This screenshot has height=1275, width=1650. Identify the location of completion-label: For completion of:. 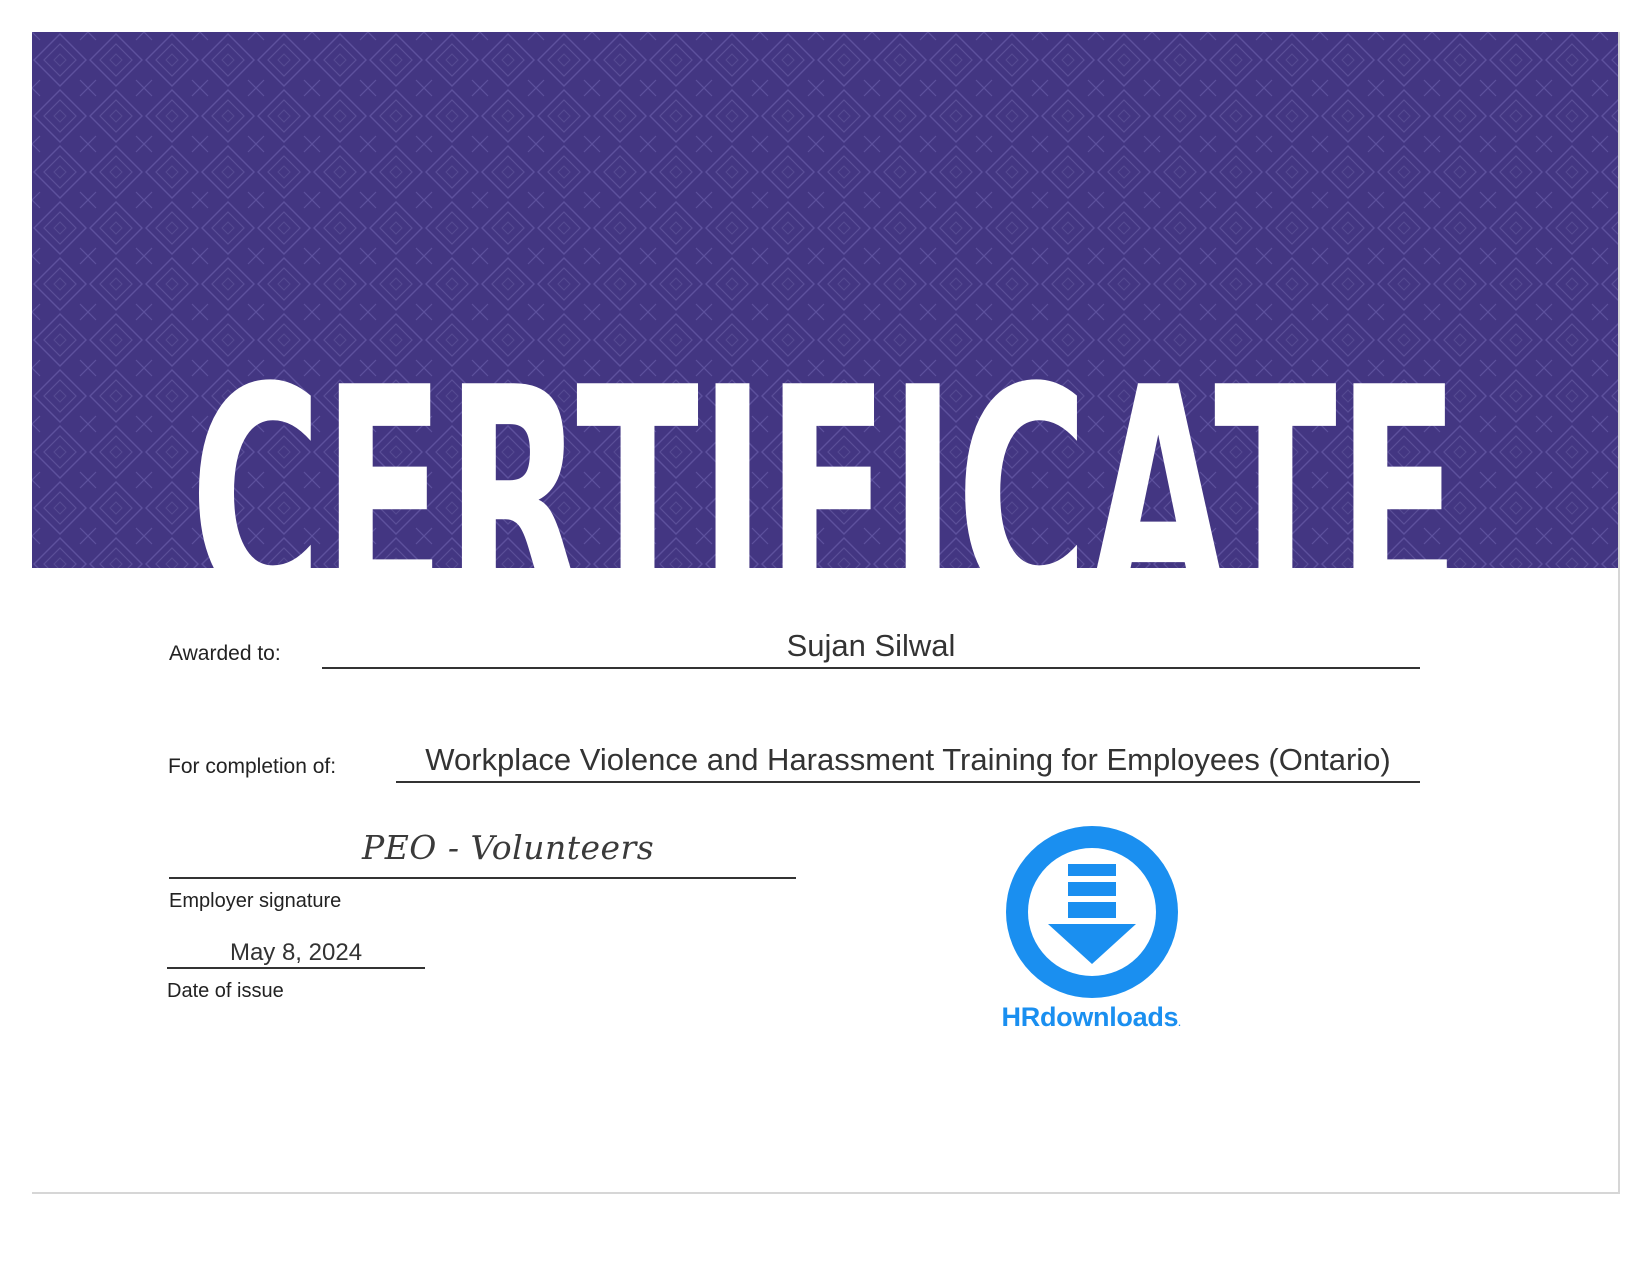
(252, 766).